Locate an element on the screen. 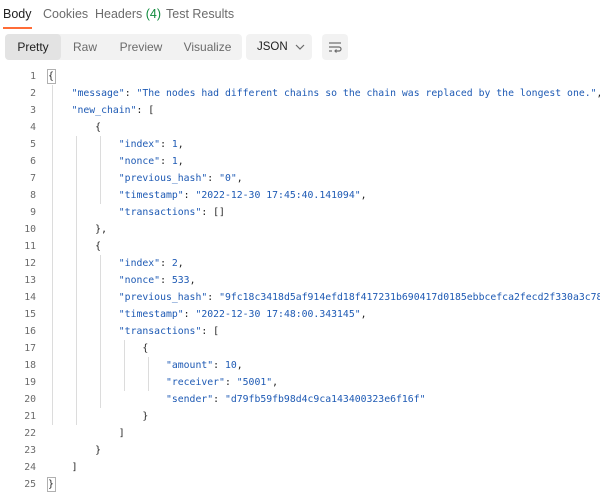 Image resolution: width=600 pixels, height=493 pixels. line-number: 9 is located at coordinates (33, 212).